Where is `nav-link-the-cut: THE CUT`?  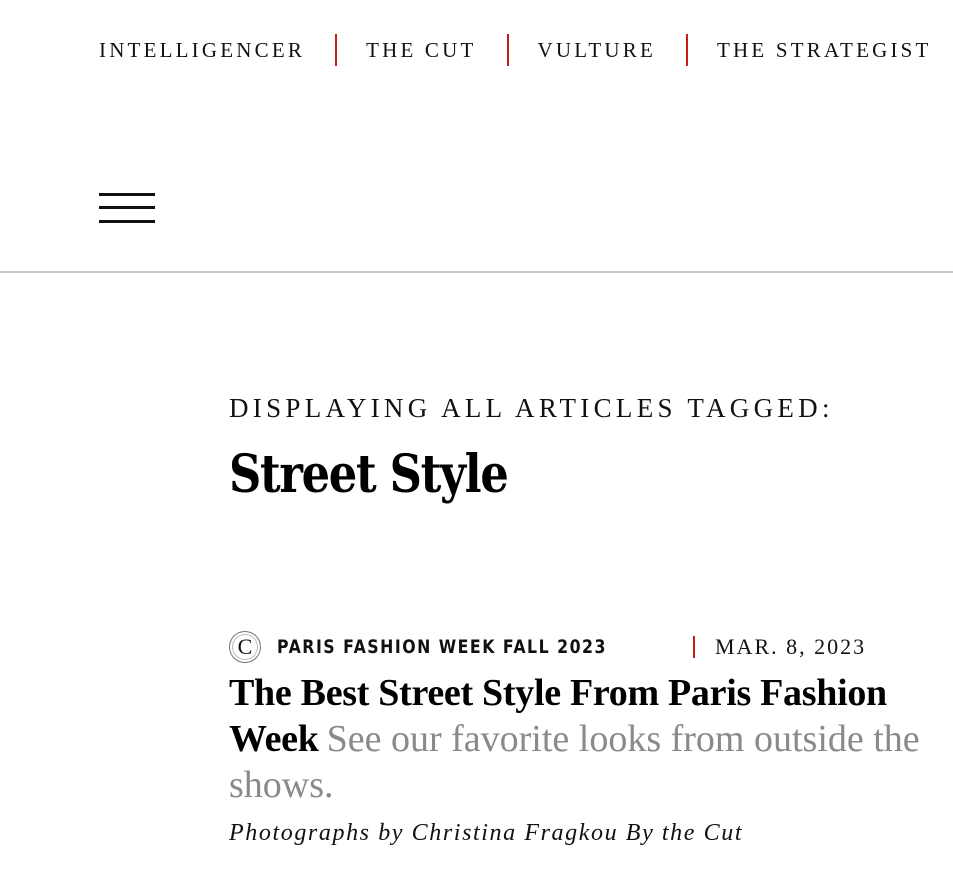
nav-link-the-cut: THE CUT is located at coordinates (421, 50).